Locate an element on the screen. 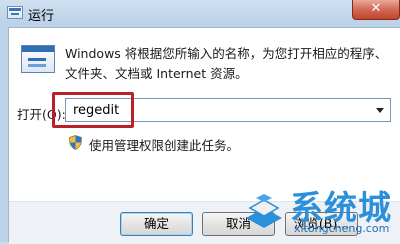 The width and height of the screenshot is (400, 244). window-title: 运行 is located at coordinates (41, 16).